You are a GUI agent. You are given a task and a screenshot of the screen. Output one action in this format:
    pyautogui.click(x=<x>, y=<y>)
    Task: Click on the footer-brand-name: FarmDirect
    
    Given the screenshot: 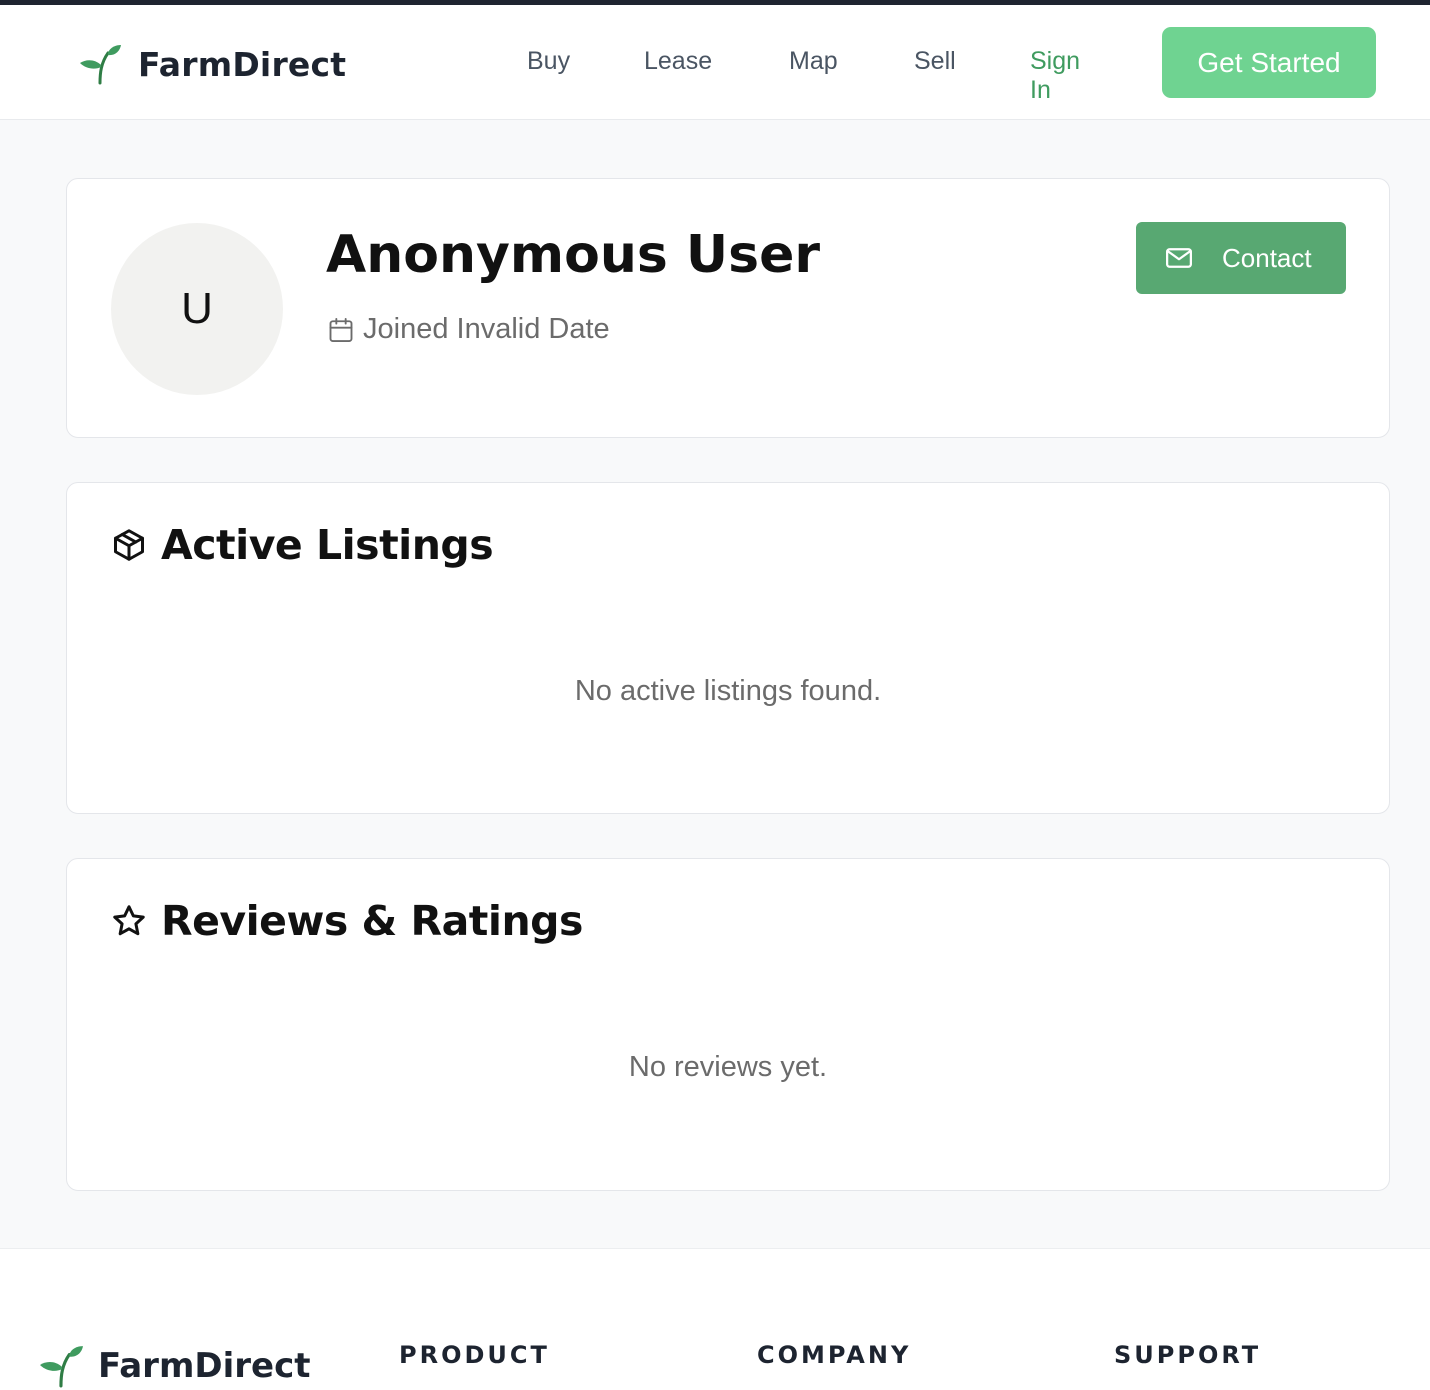 What is the action you would take?
    pyautogui.click(x=204, y=1366)
    